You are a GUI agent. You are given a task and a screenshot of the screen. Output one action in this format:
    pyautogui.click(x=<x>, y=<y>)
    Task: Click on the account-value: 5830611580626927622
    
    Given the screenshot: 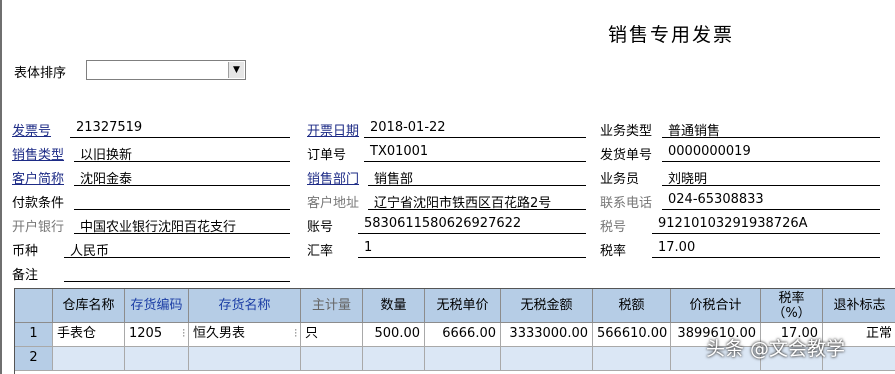 What is the action you would take?
    pyautogui.click(x=442, y=223)
    